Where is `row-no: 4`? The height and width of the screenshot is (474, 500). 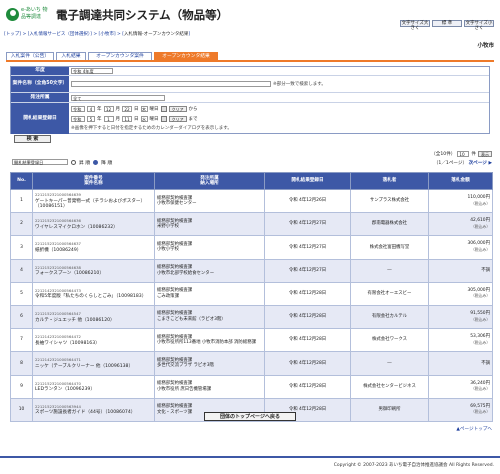
row-no: 4 is located at coordinates (21, 270).